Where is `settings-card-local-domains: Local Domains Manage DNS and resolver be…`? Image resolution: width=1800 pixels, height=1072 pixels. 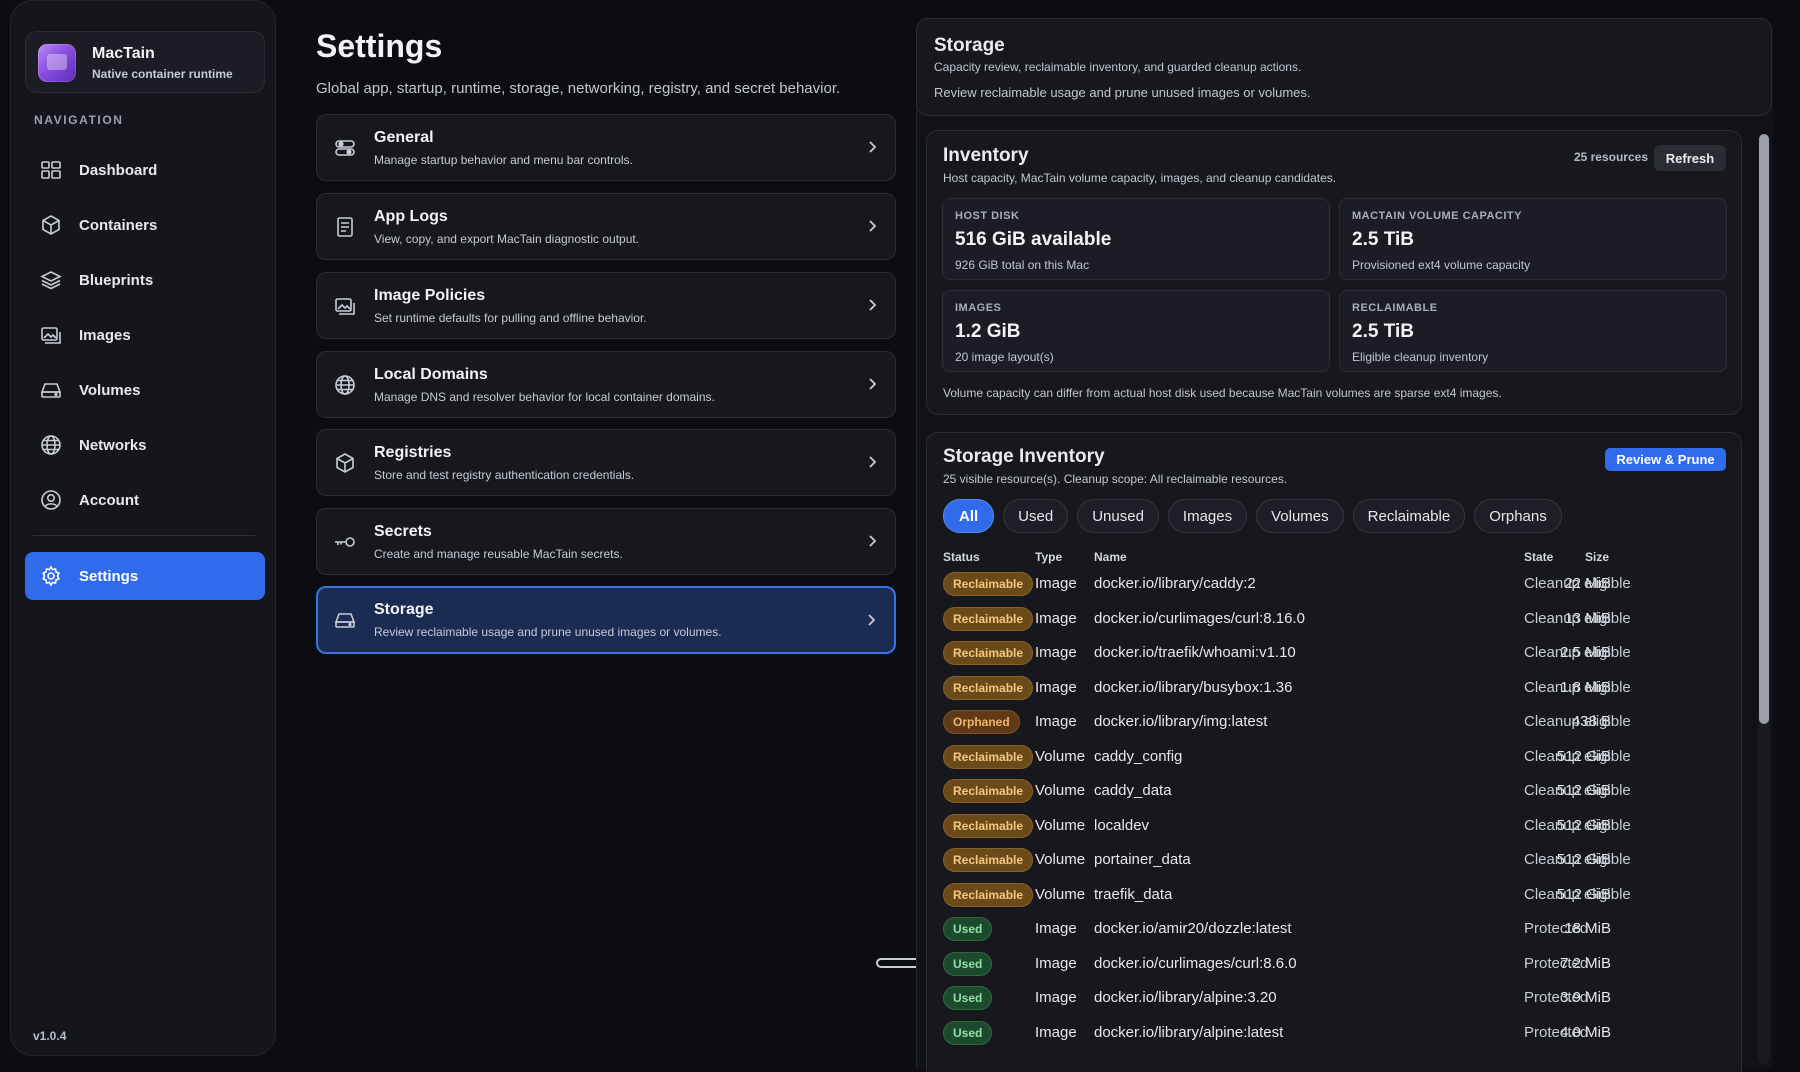 settings-card-local-domains: Local Domains Manage DNS and resolver be… is located at coordinates (606, 384).